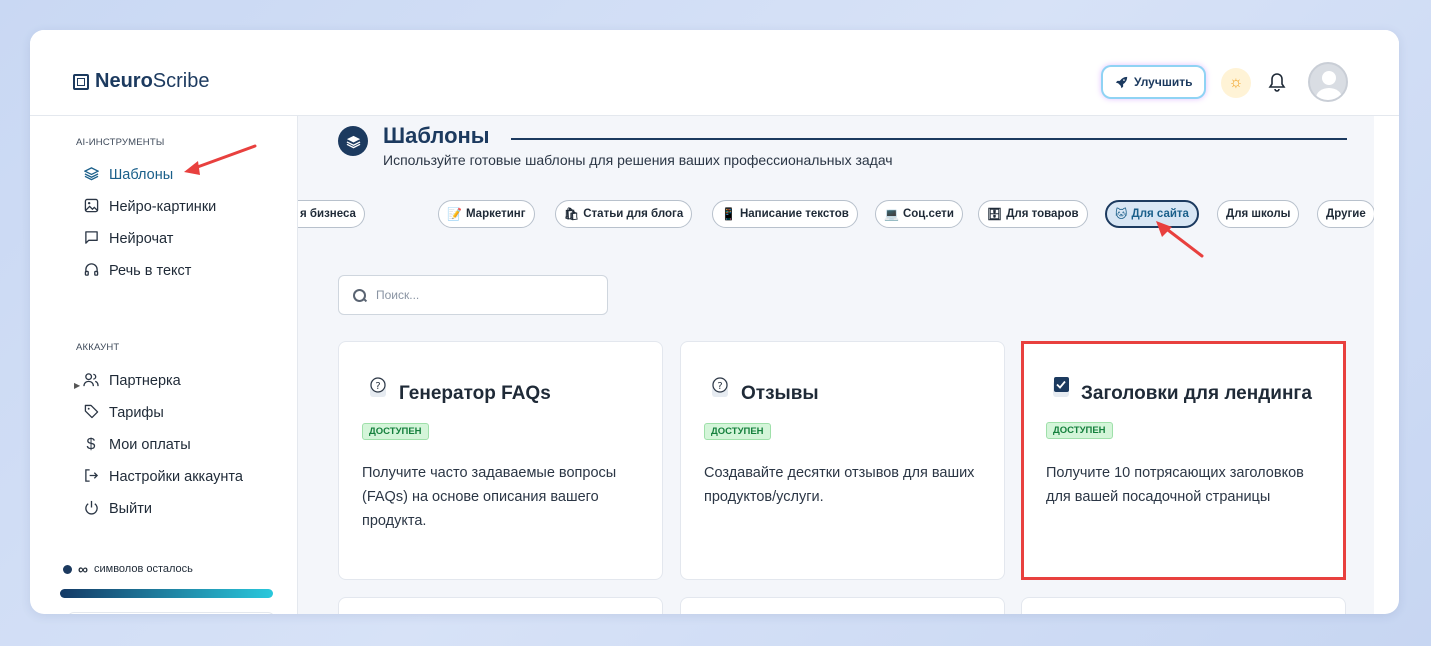 Image resolution: width=1431 pixels, height=646 pixels. Describe the element at coordinates (83, 569) in the screenshot. I see `infinity-symbol: ∞` at that location.